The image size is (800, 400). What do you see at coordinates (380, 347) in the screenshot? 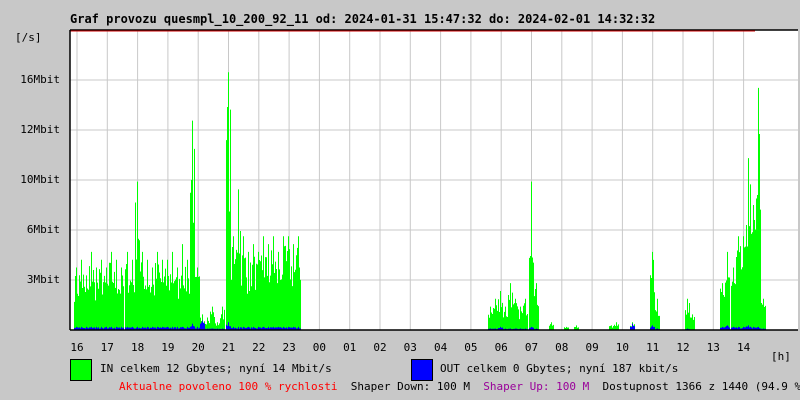
I see `x-tick-label: 02` at bounding box center [380, 347].